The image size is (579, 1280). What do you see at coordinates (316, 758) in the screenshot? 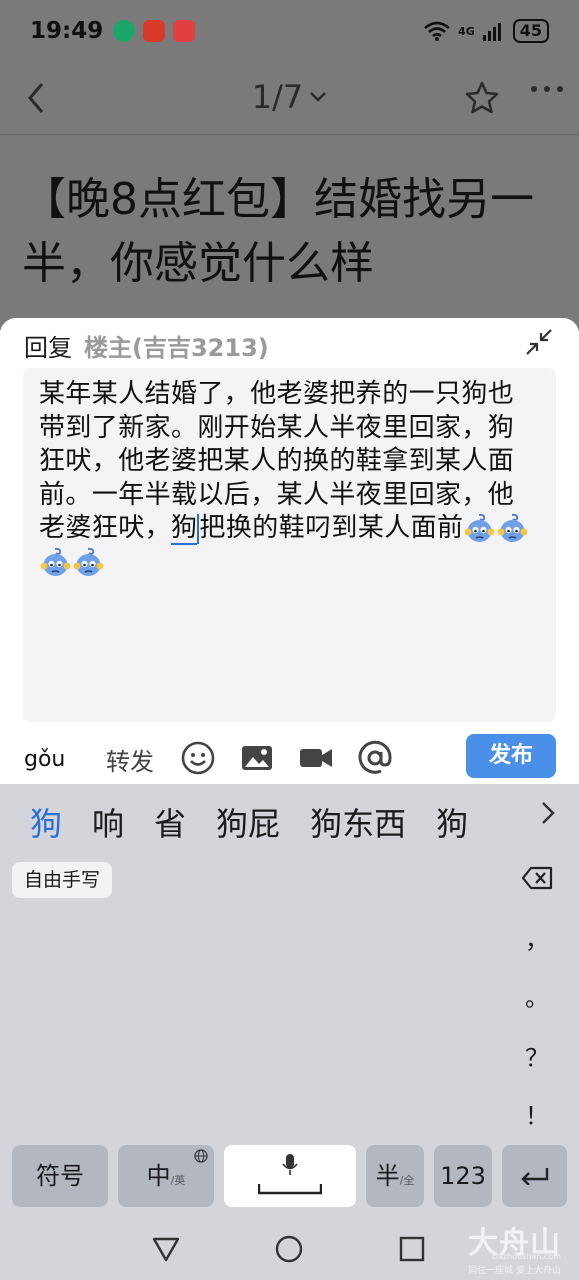
I see `video-icon` at bounding box center [316, 758].